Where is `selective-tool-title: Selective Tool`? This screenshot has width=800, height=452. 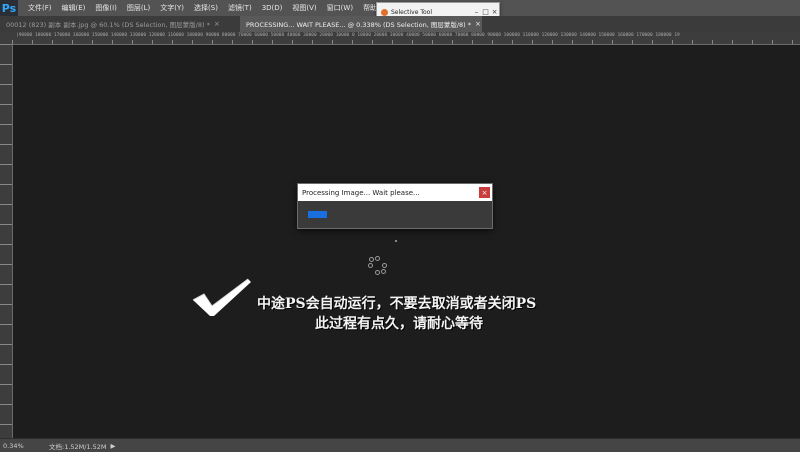 selective-tool-title: Selective Tool is located at coordinates (411, 12).